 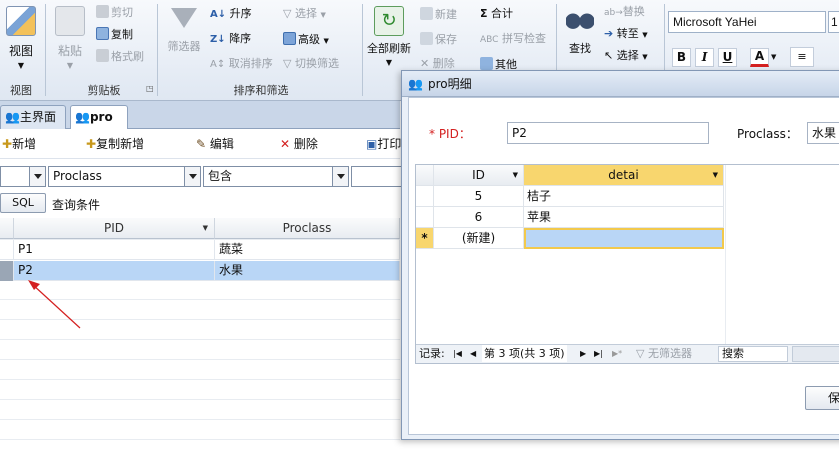 I want to click on new-record-button: 新建, so click(x=438, y=14).